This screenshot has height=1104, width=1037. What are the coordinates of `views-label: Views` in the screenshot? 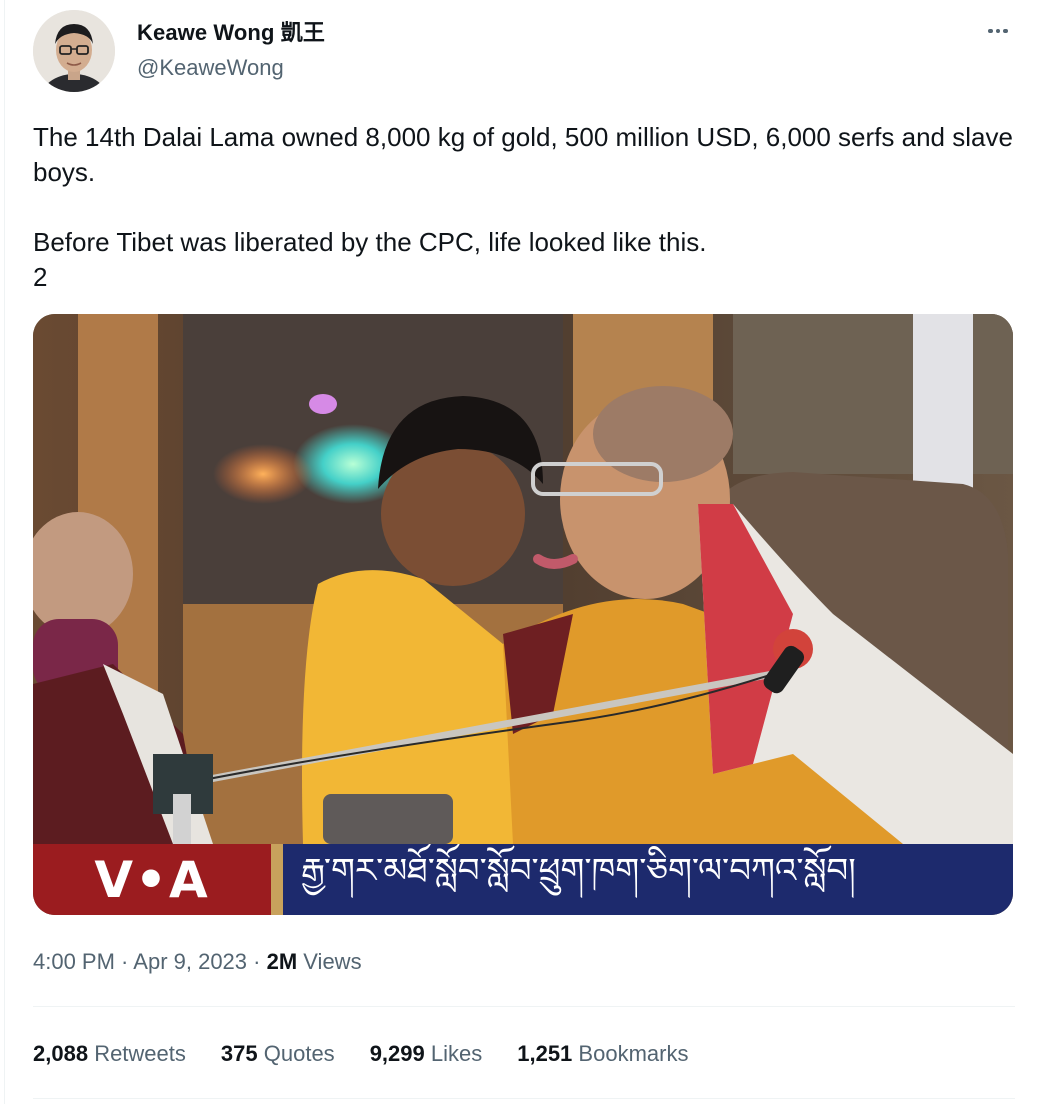 It's located at (332, 961).